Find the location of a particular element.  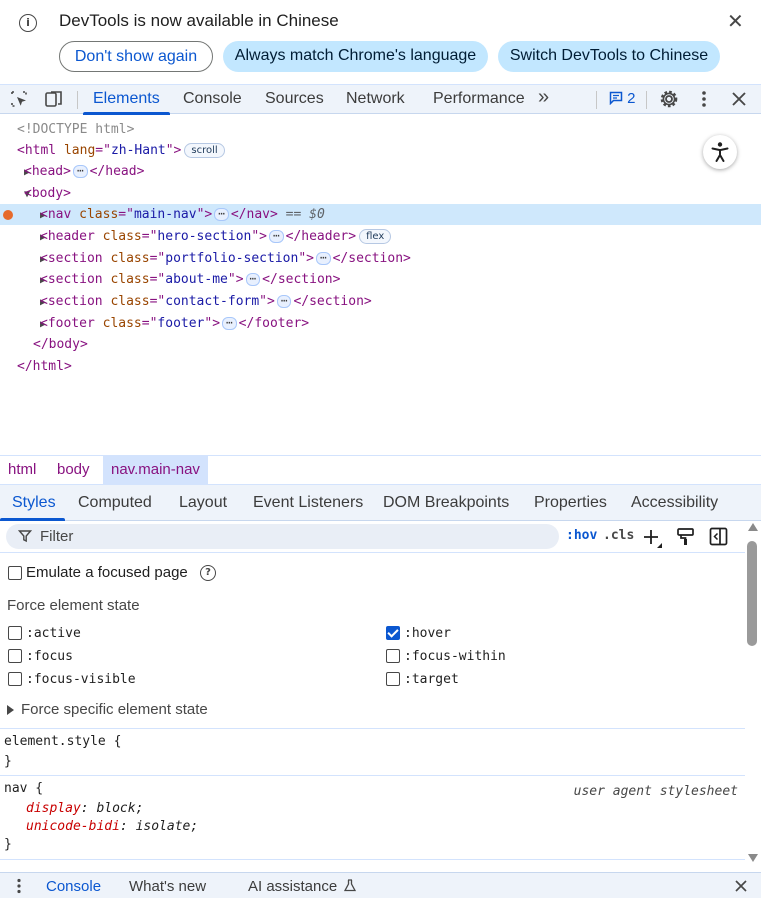

switch-to-chinese-button: Switch DevTools to Chinese is located at coordinates (609, 56).